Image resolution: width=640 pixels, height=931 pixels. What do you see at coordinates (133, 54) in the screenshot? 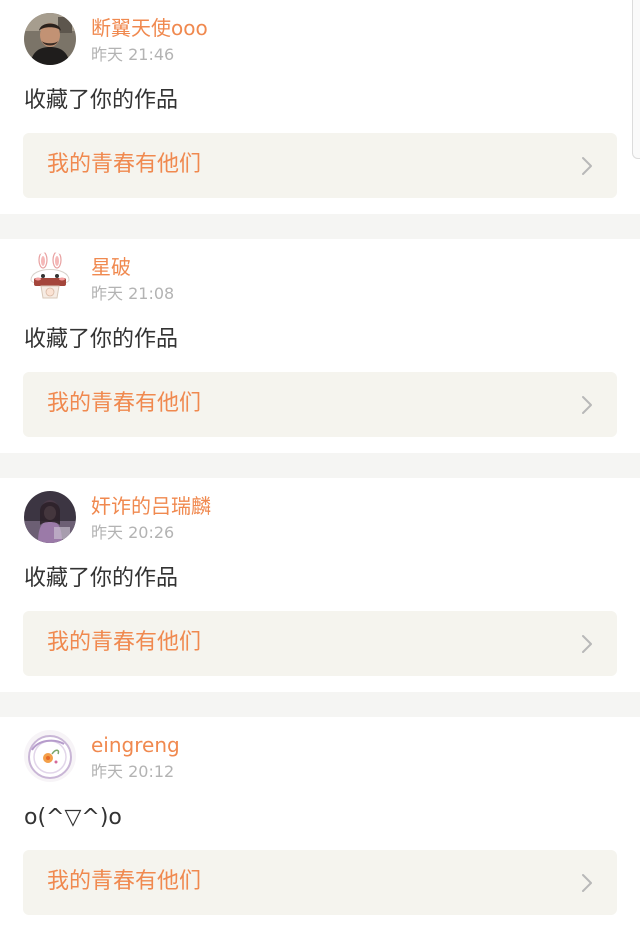
I see `timestamp: 昨天 21:46` at bounding box center [133, 54].